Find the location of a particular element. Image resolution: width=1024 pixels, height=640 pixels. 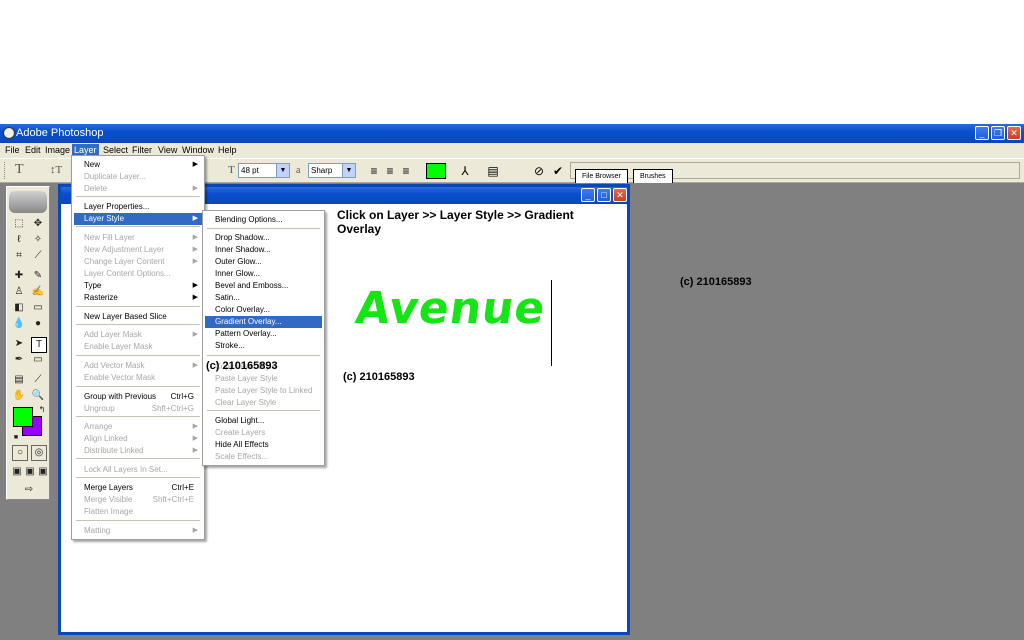

title-bar: Adobe Photoshop _ ❐ ✕ is located at coordinates (512, 133).